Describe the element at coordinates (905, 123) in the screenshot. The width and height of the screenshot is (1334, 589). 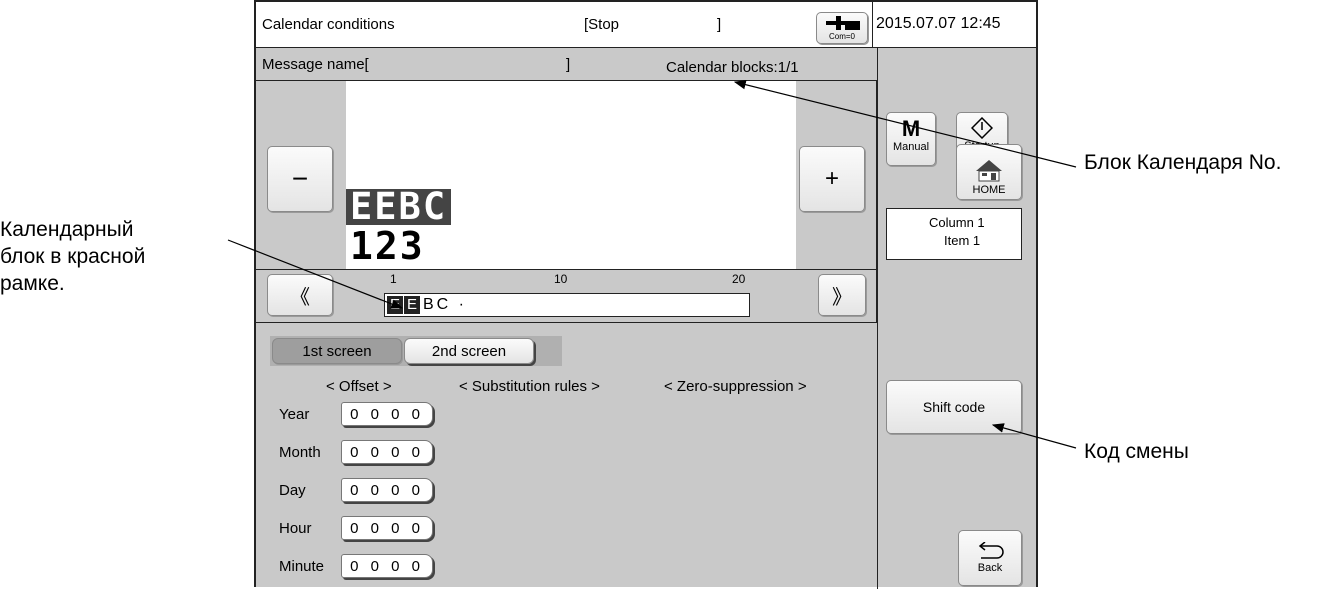
I see `block-no-arrow` at that location.